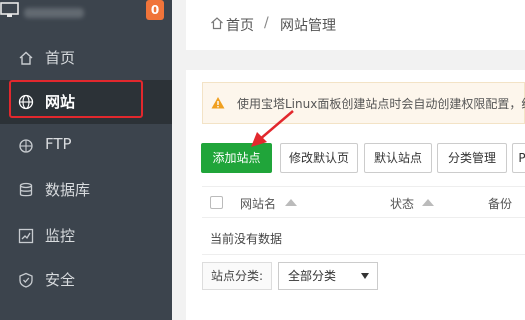 This screenshot has width=525, height=320. What do you see at coordinates (246, 239) in the screenshot?
I see `empty-table-message: 当前没有数据` at bounding box center [246, 239].